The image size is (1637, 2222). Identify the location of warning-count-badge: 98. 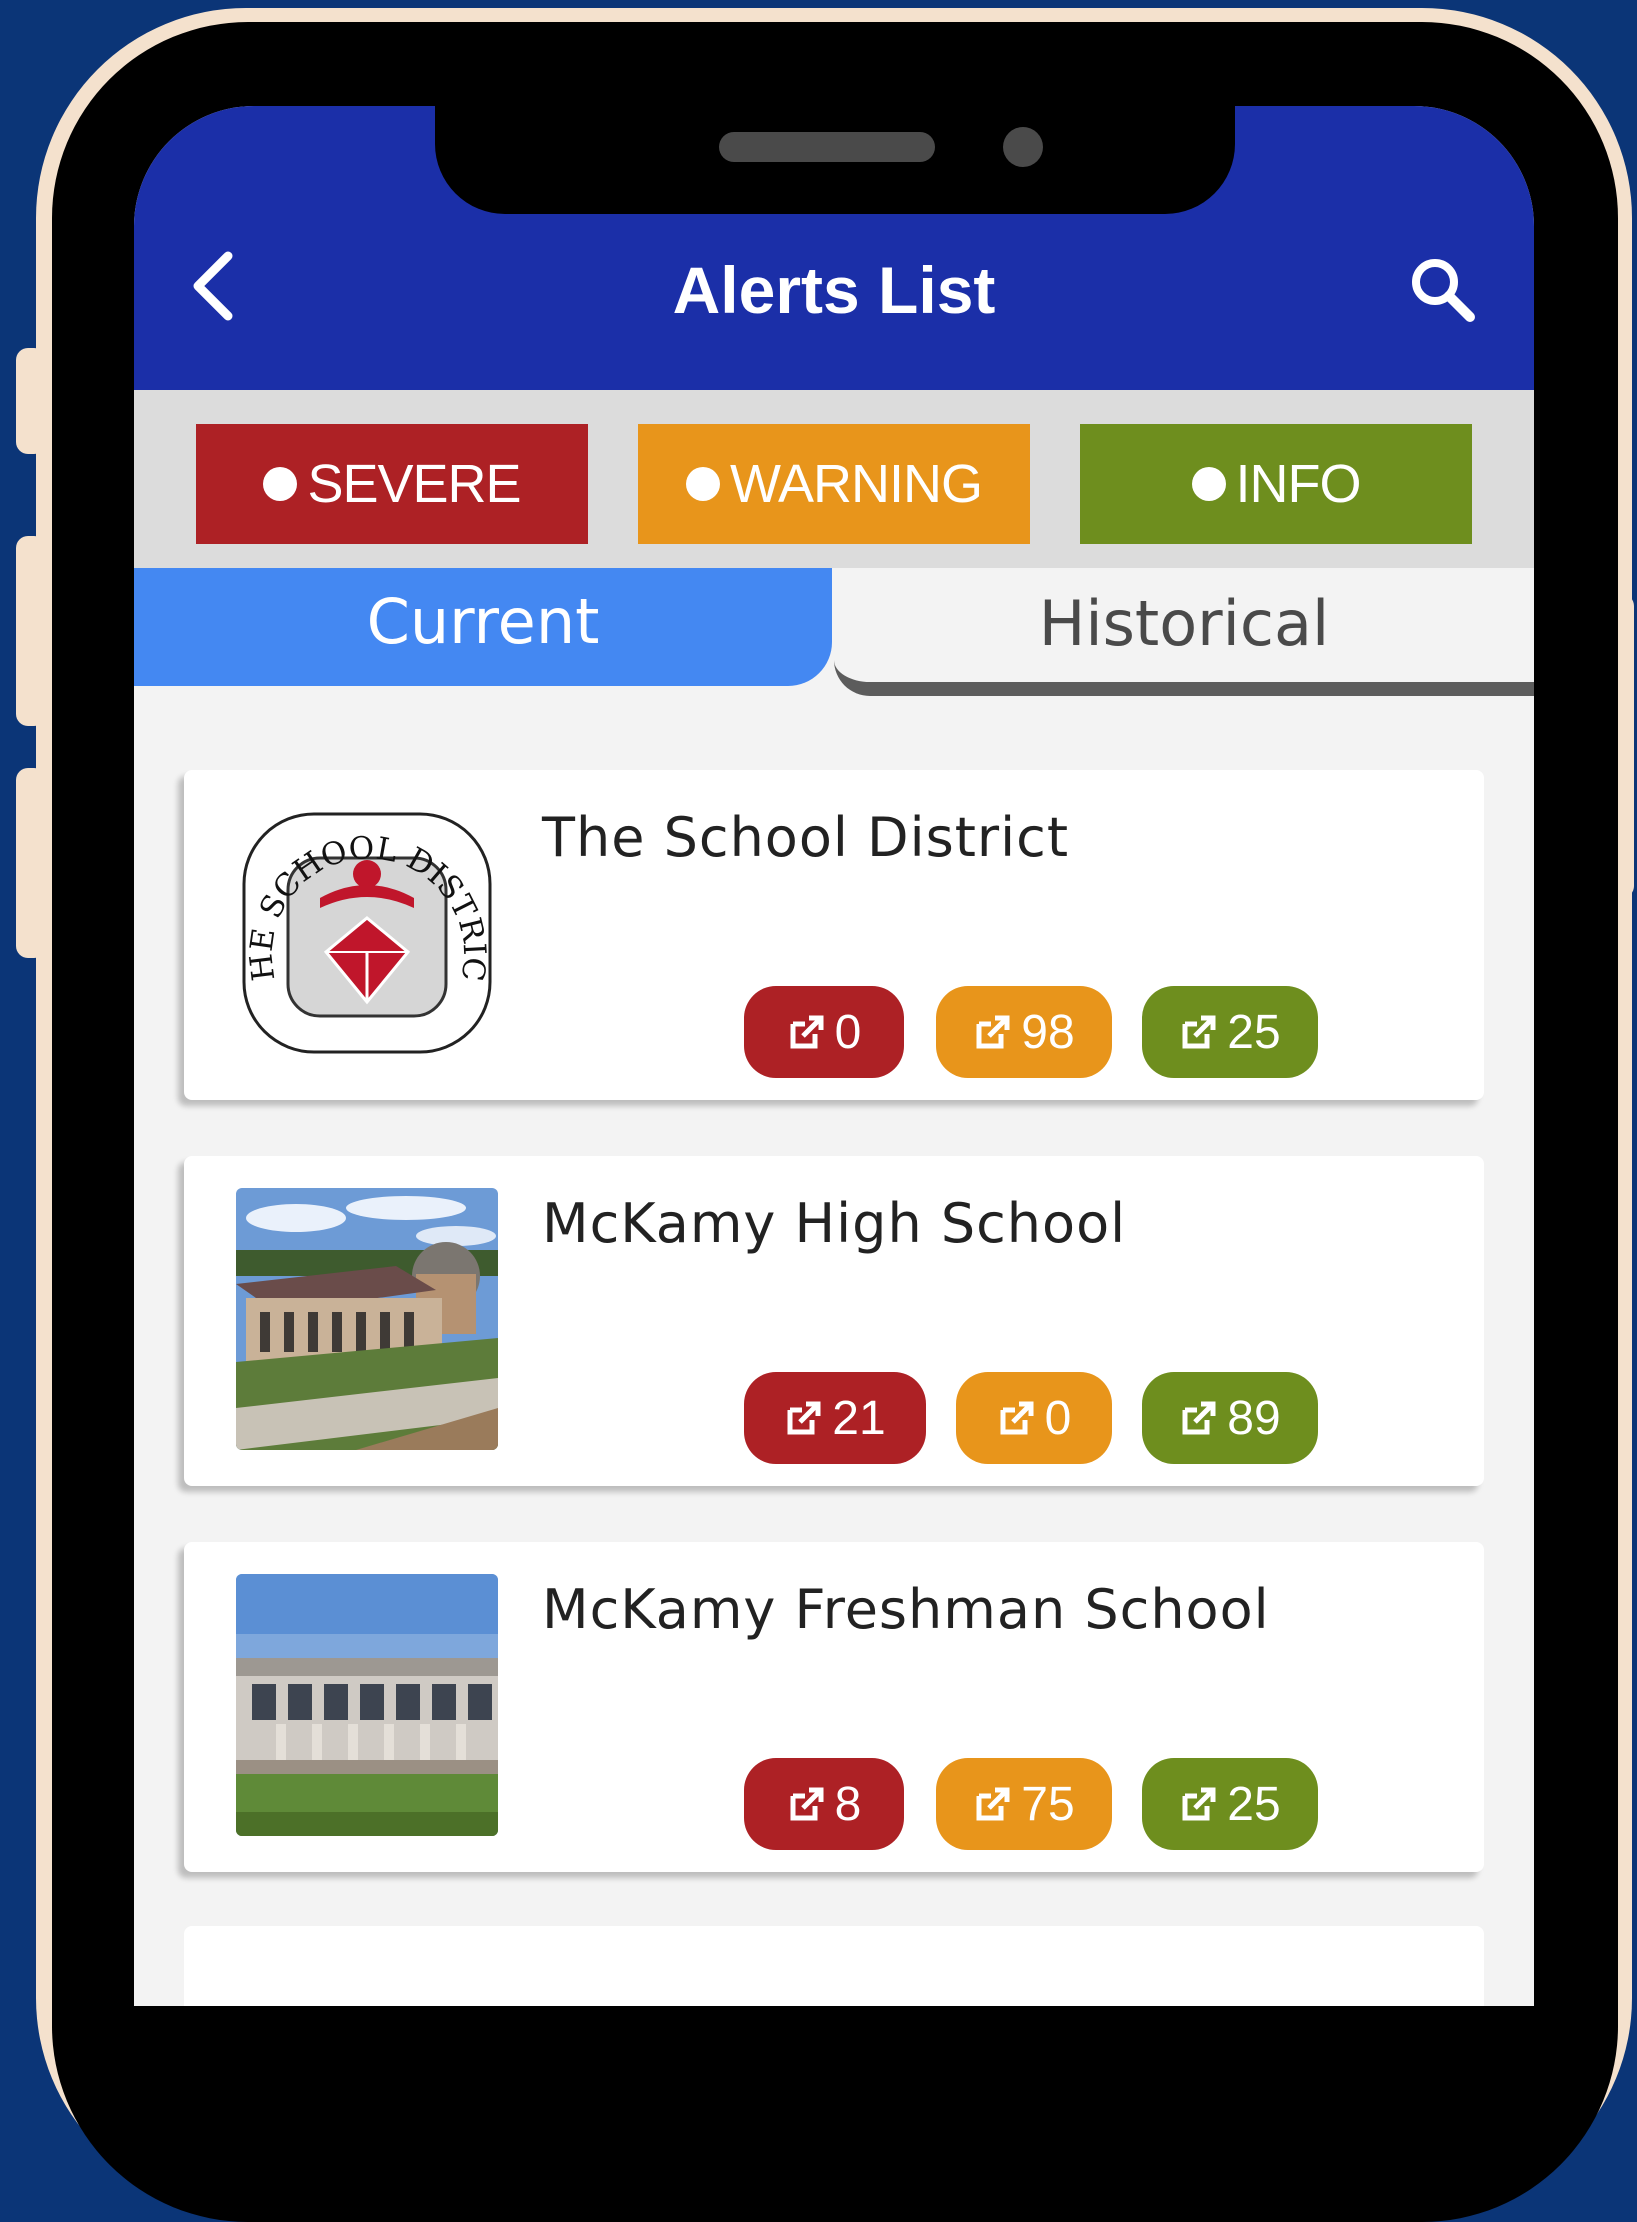
(1024, 1032).